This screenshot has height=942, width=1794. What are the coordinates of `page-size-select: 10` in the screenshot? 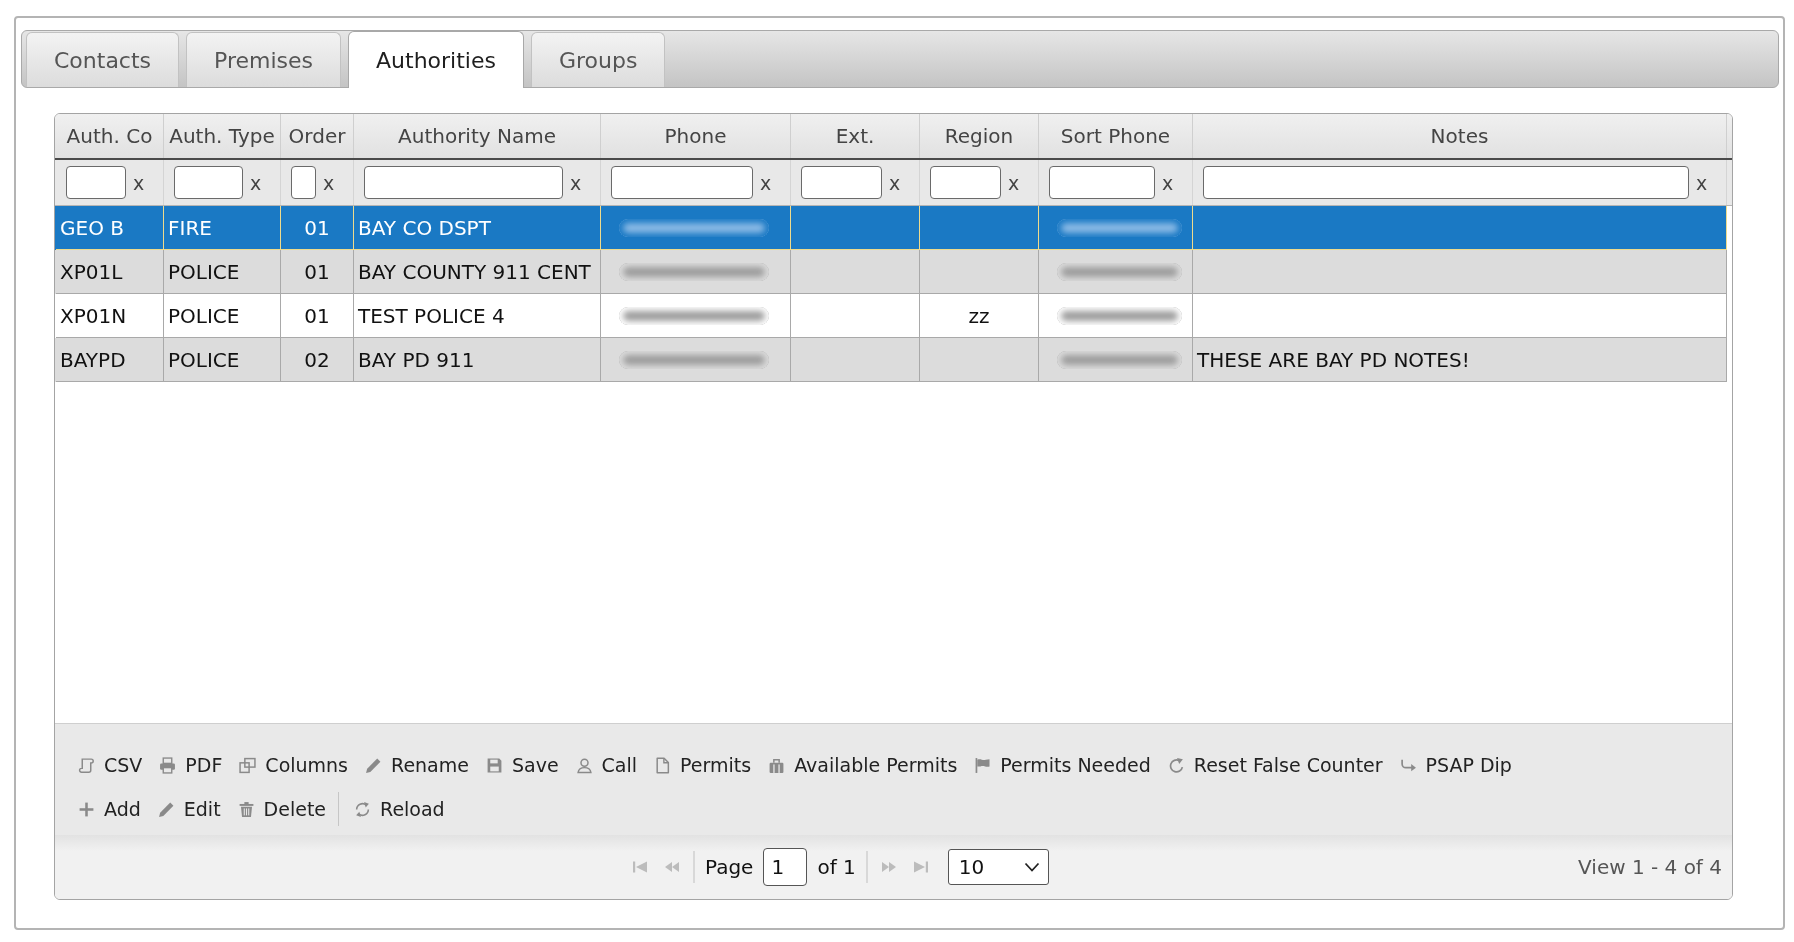 It's located at (998, 867).